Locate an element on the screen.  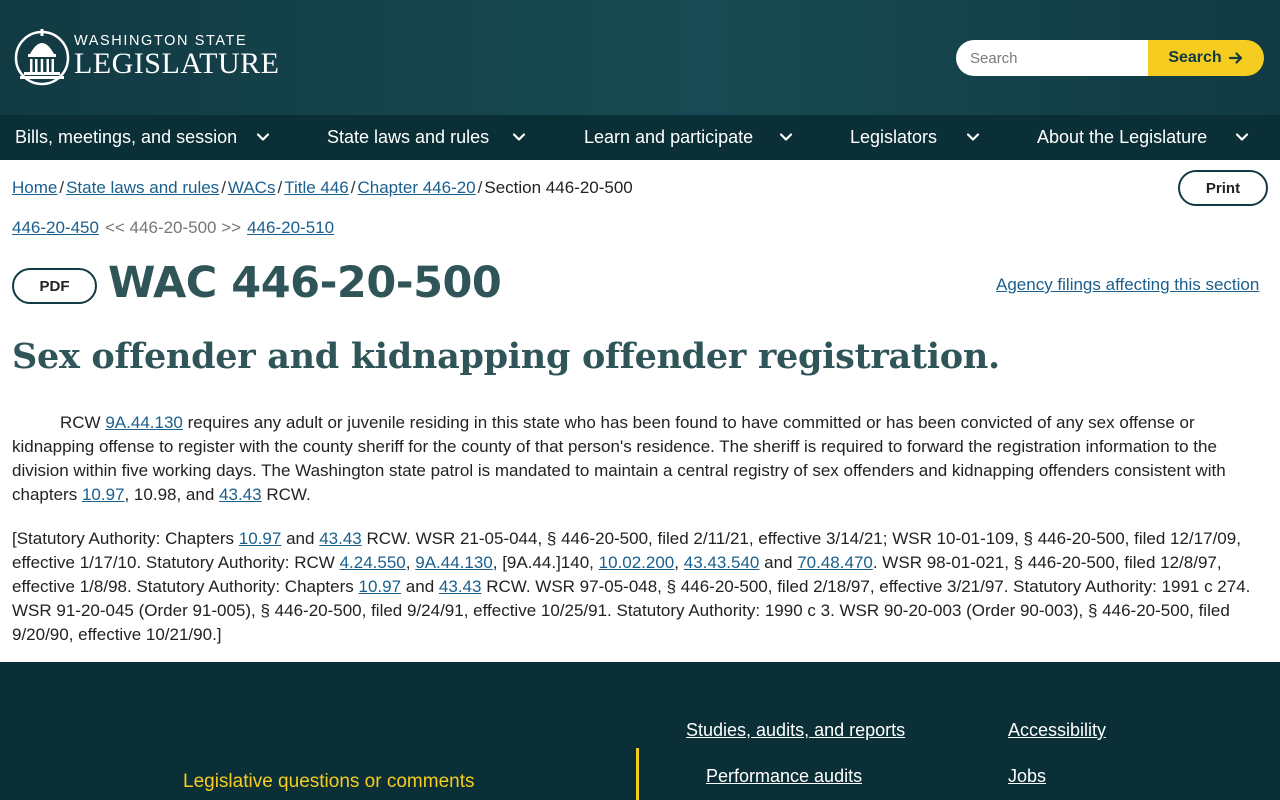
footer-accessibility-link: Accessibility is located at coordinates (1057, 730).